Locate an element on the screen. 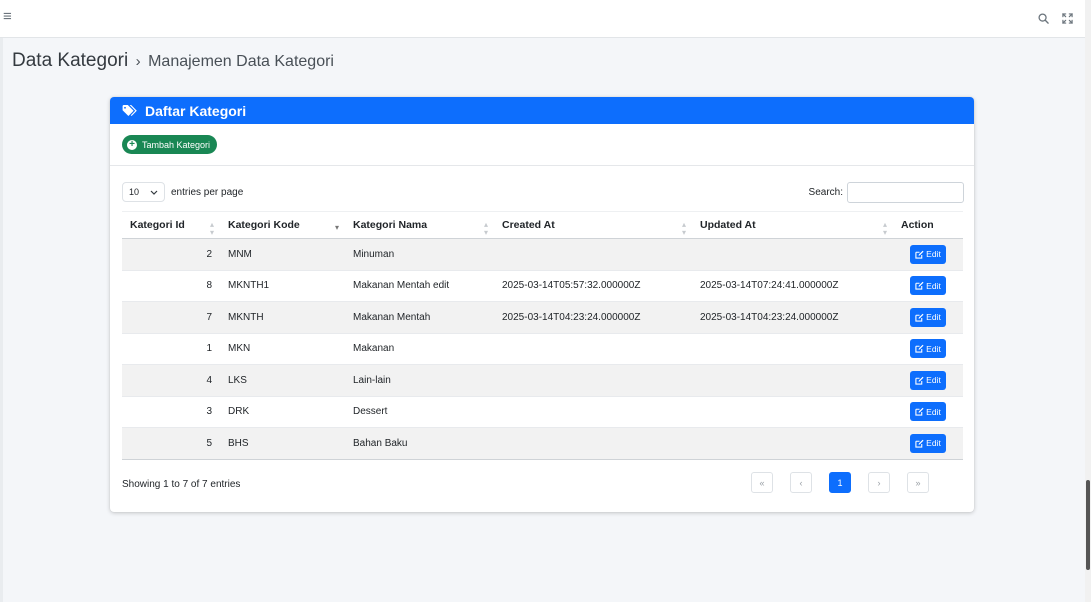 This screenshot has height=602, width=1091. left-edge is located at coordinates (1, 320).